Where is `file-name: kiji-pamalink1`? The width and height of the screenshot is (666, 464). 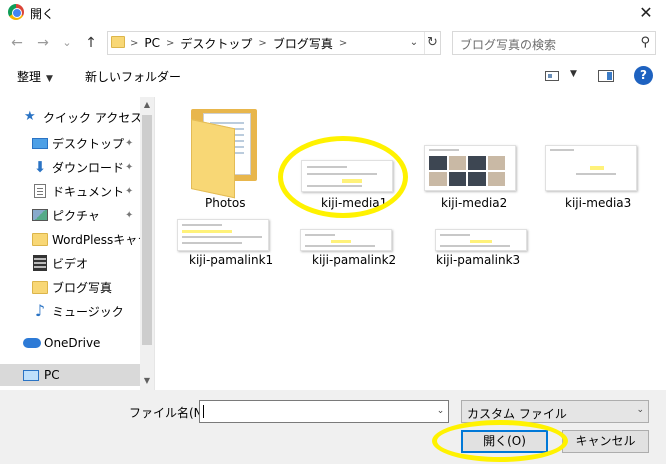 file-name: kiji-pamalink1 is located at coordinates (231, 260).